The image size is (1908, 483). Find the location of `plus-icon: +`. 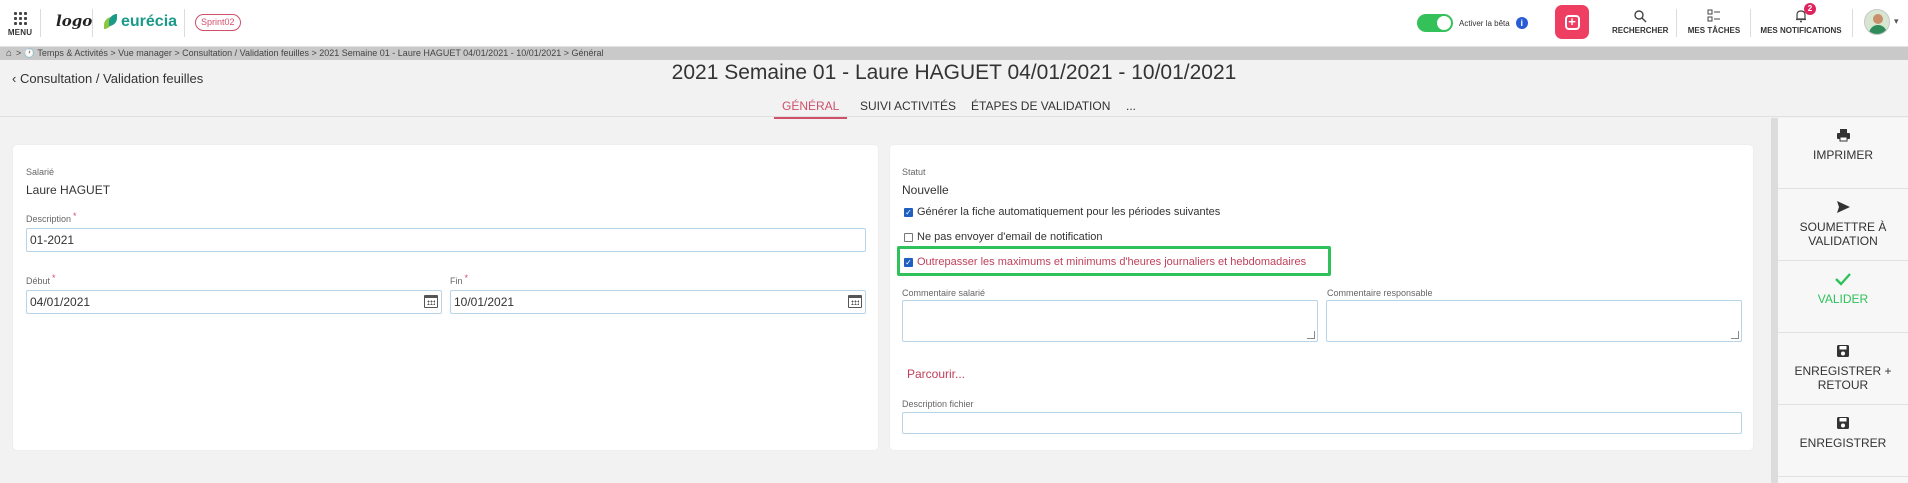

plus-icon: + is located at coordinates (1572, 22).